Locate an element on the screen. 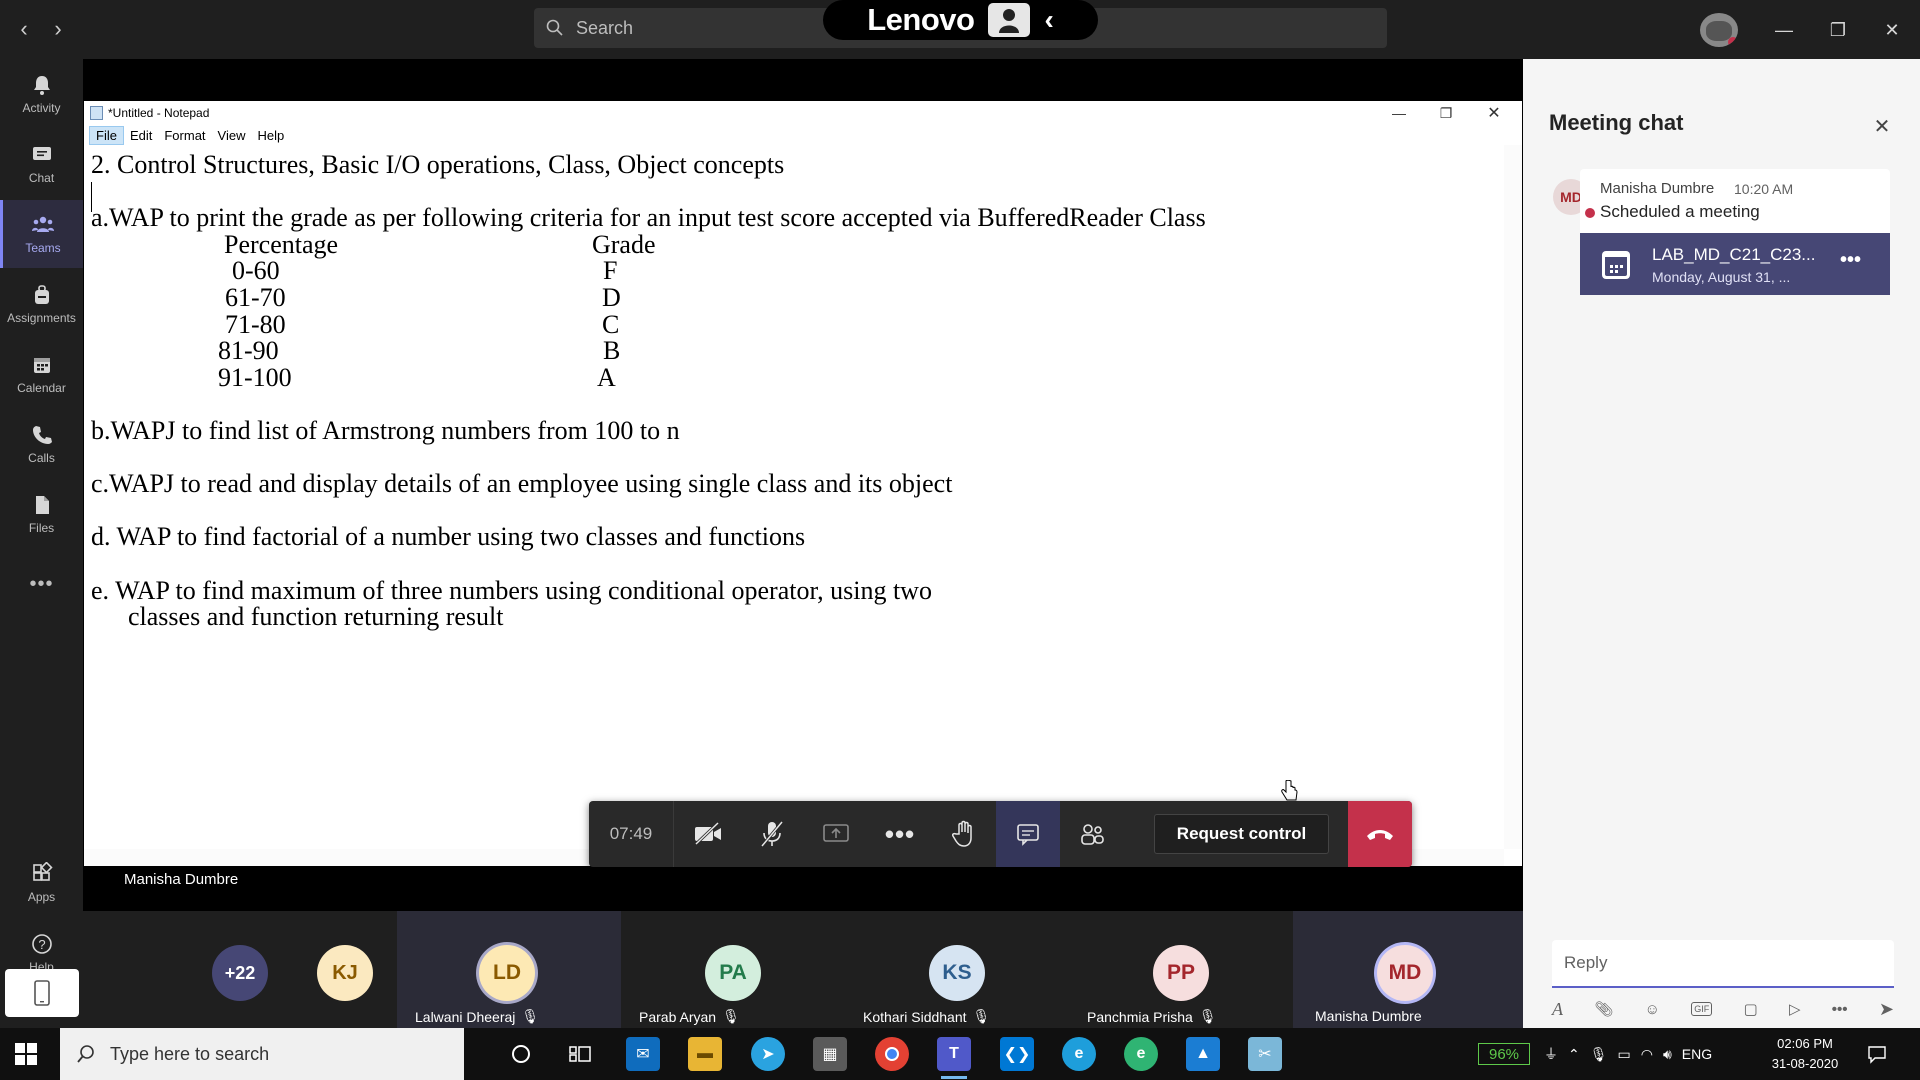 This screenshot has width=1920, height=1080. appbar-teams: Teams is located at coordinates (41, 234).